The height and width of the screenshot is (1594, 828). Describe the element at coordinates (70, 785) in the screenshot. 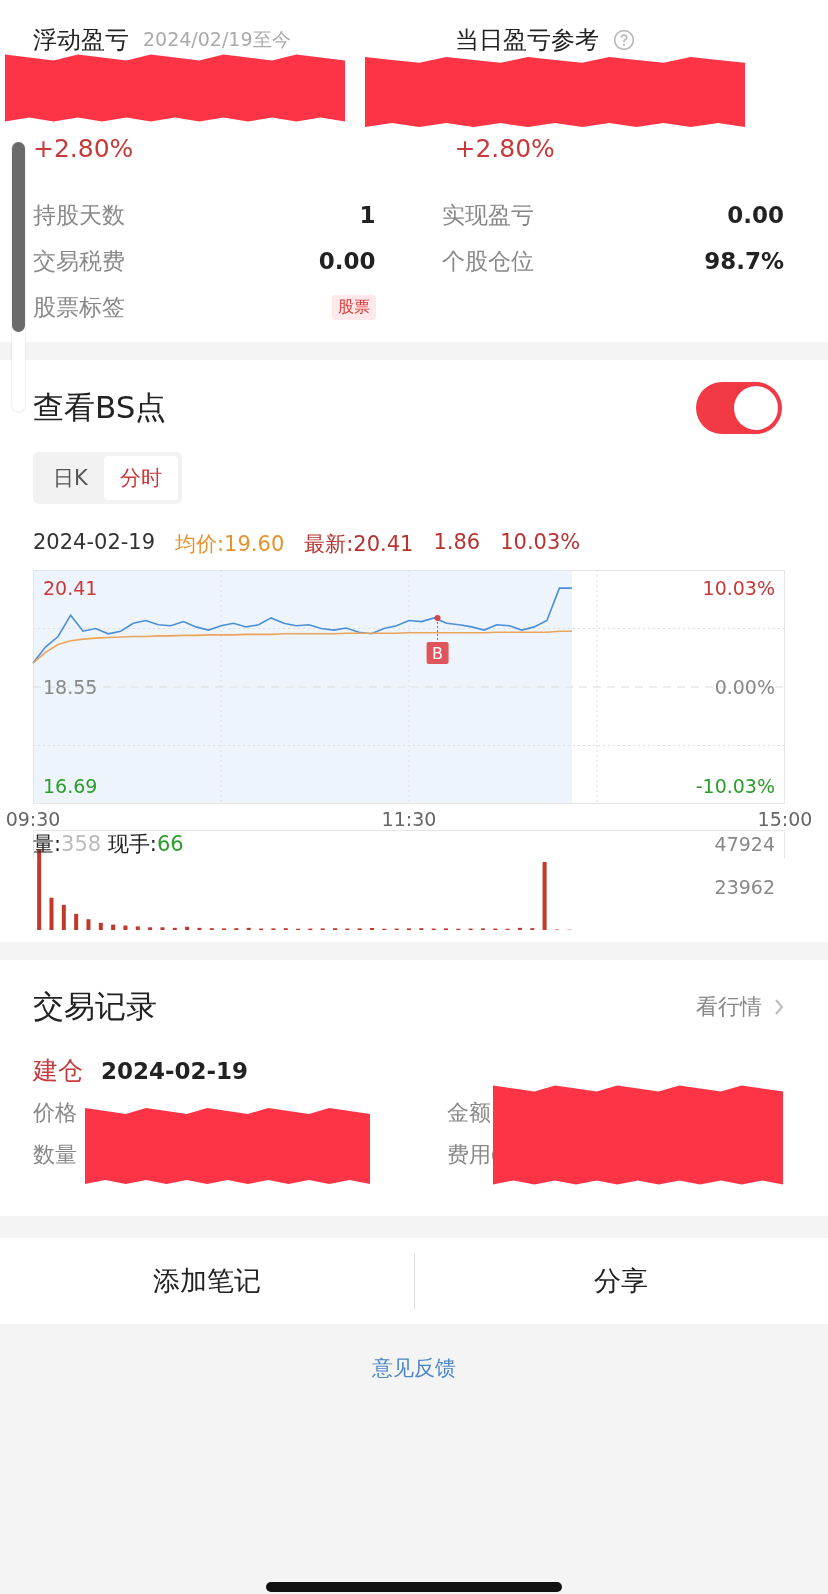

I see `axis-label: 16.69` at that location.